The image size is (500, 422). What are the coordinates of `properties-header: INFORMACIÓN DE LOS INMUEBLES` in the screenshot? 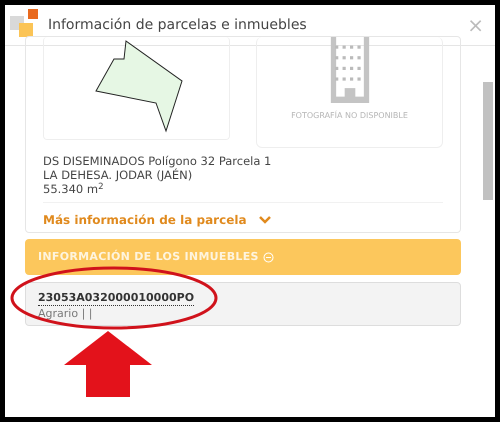 It's located at (243, 257).